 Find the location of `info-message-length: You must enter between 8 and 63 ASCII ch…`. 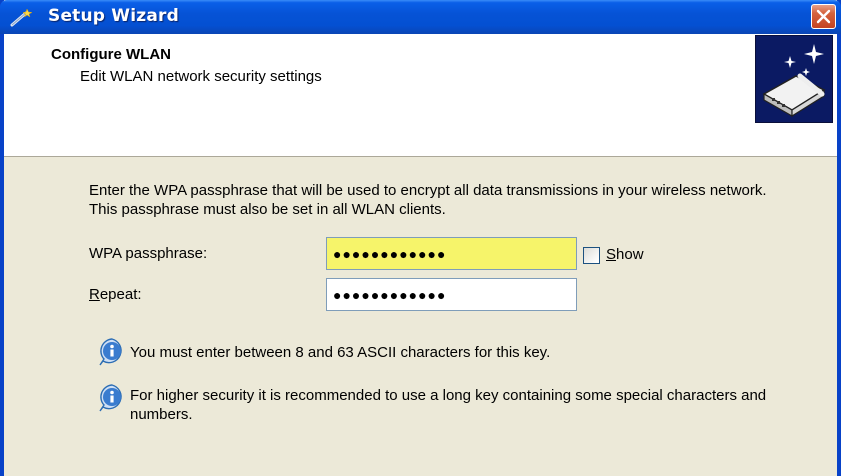

info-message-length: You must enter between 8 and 63 ASCII ch… is located at coordinates (340, 352).